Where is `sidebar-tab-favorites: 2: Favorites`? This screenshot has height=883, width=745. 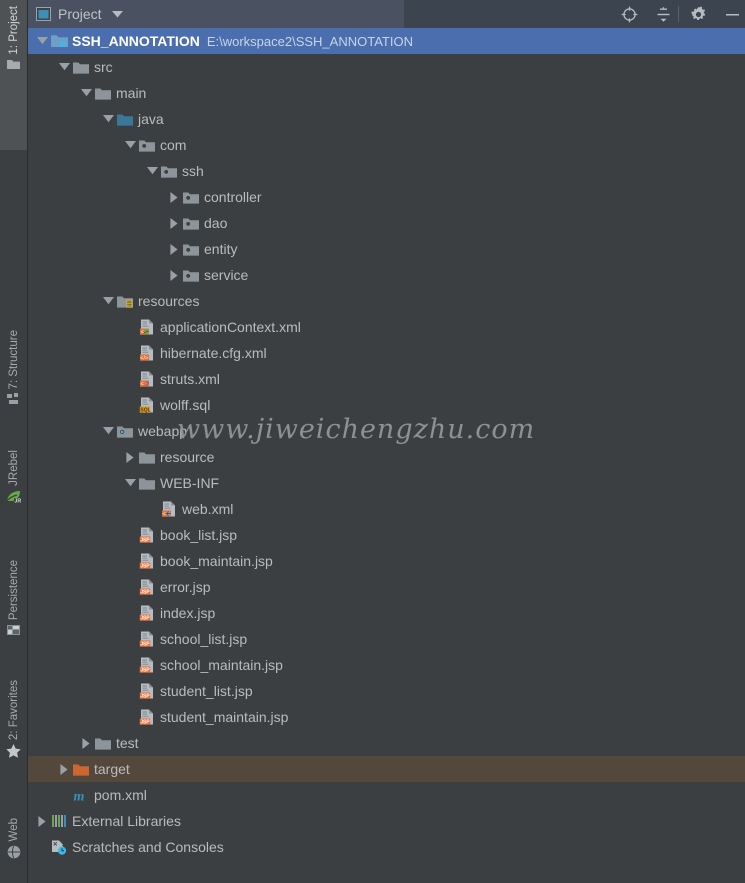
sidebar-tab-favorites: 2: Favorites is located at coordinates (13, 719).